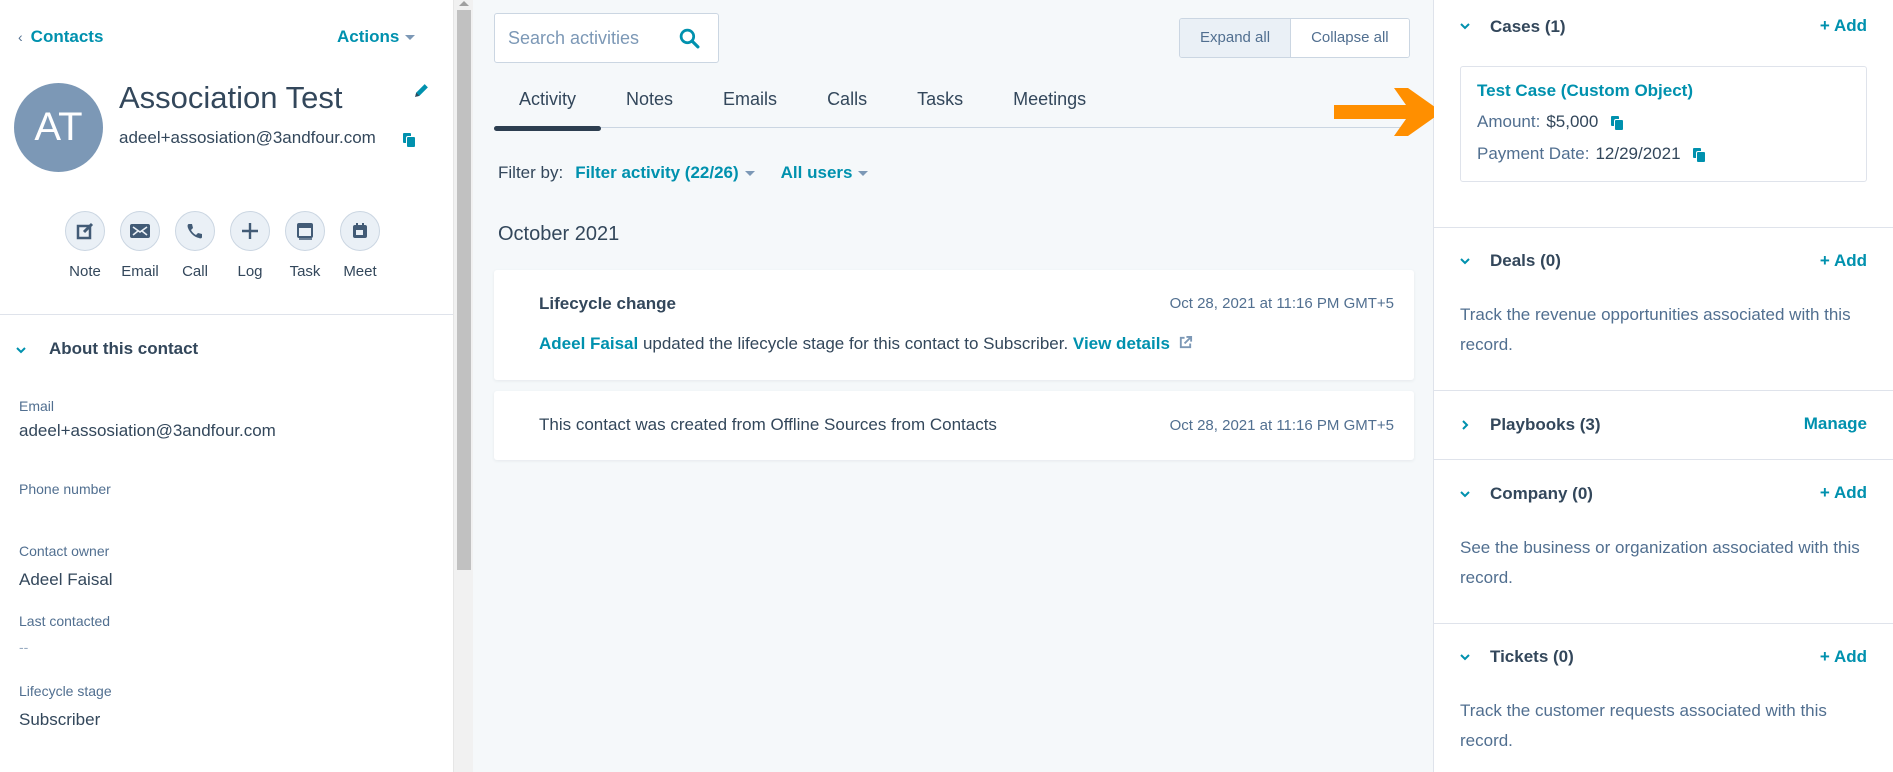  What do you see at coordinates (195, 231) in the screenshot?
I see `call-button` at bounding box center [195, 231].